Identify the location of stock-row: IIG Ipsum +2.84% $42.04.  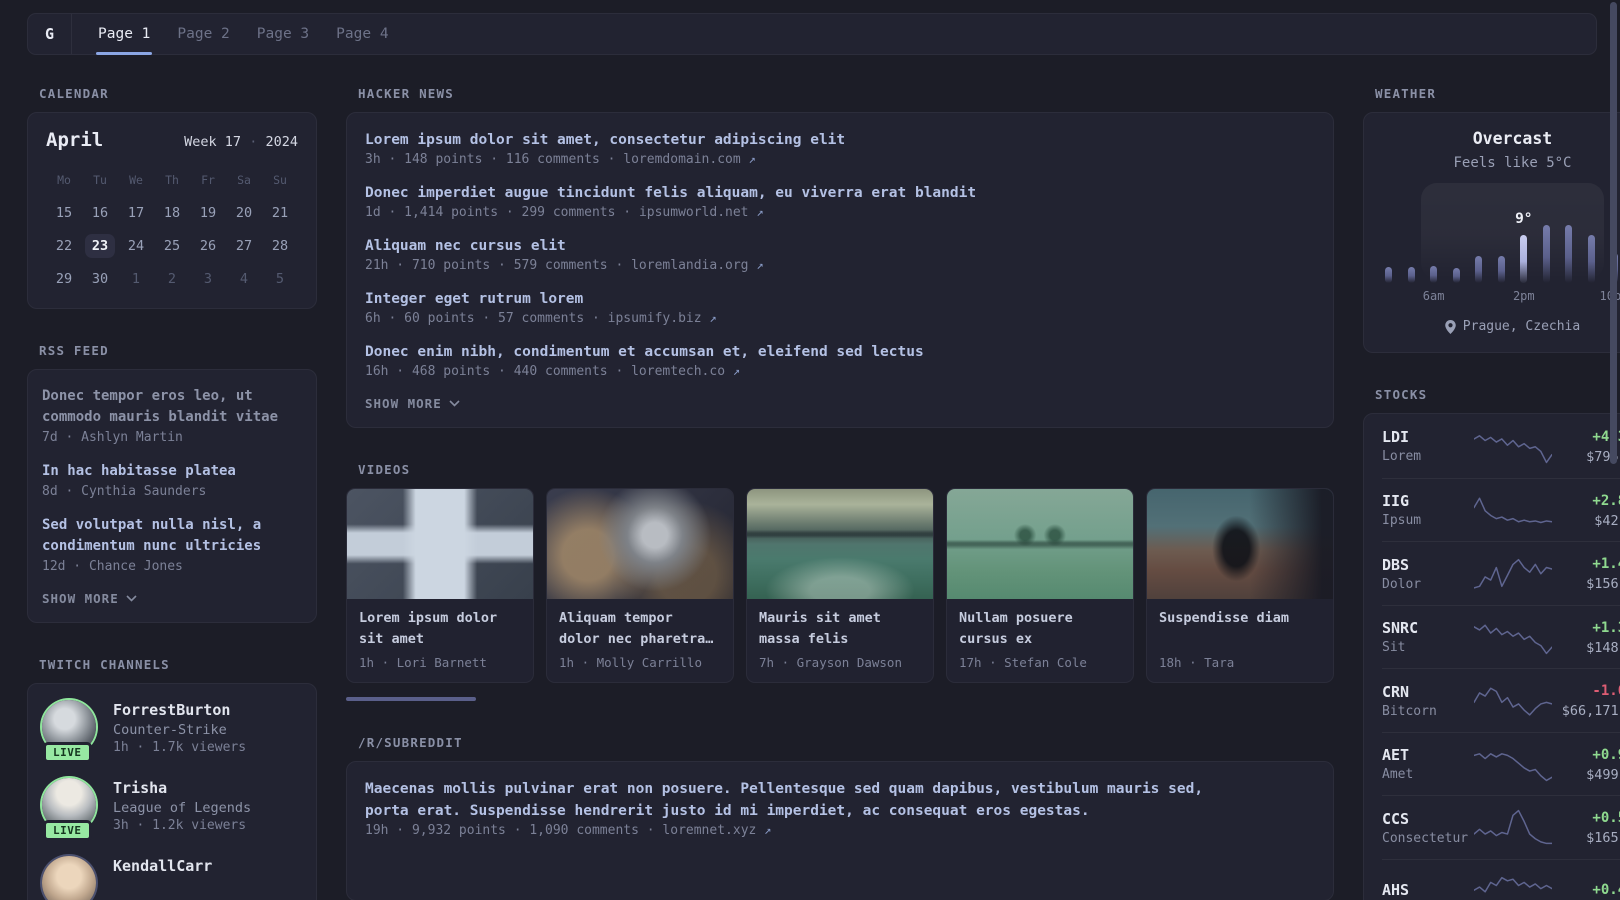
(1501, 509).